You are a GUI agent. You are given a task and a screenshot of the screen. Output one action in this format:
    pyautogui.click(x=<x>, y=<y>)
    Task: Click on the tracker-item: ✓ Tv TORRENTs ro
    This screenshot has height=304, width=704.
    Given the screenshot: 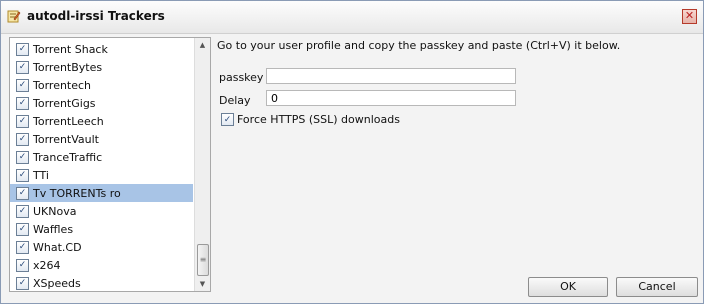 What is the action you would take?
    pyautogui.click(x=101, y=193)
    